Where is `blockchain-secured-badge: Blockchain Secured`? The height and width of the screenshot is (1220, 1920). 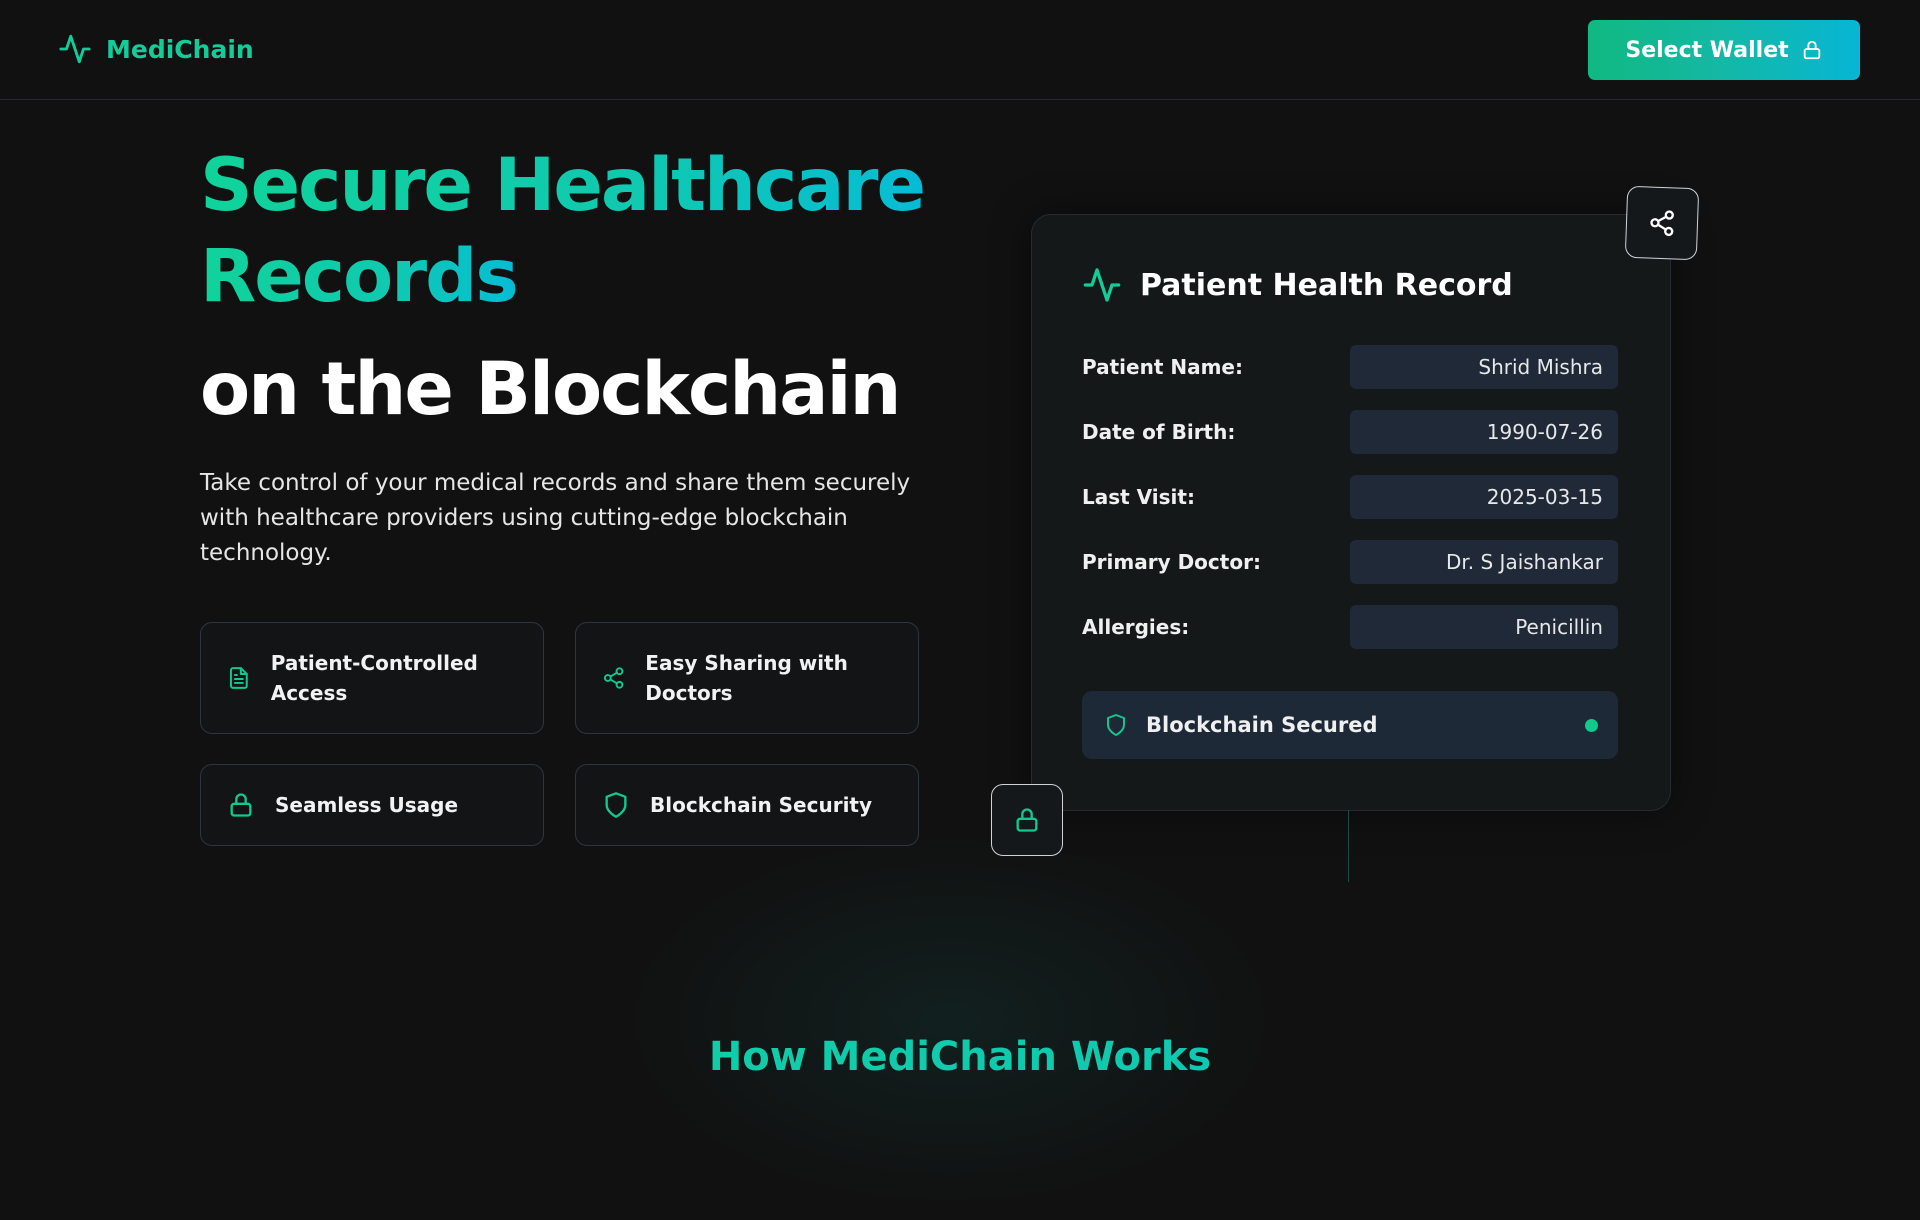 blockchain-secured-badge: Blockchain Secured is located at coordinates (1350, 725).